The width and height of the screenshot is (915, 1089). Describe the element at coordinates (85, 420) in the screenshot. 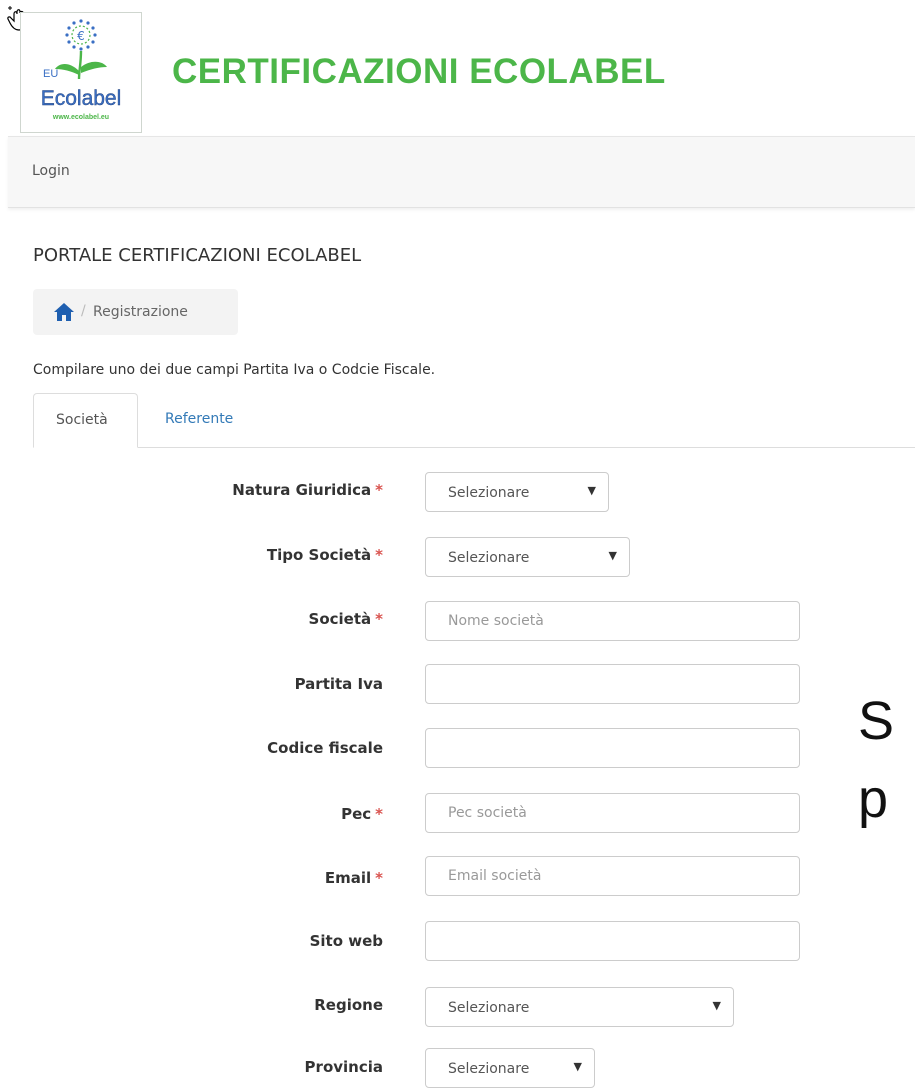

I see `tab-societa: Società` at that location.